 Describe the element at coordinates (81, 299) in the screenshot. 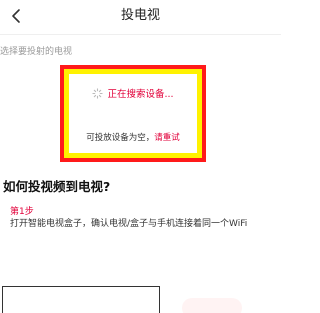

I see `tv-illustration` at that location.